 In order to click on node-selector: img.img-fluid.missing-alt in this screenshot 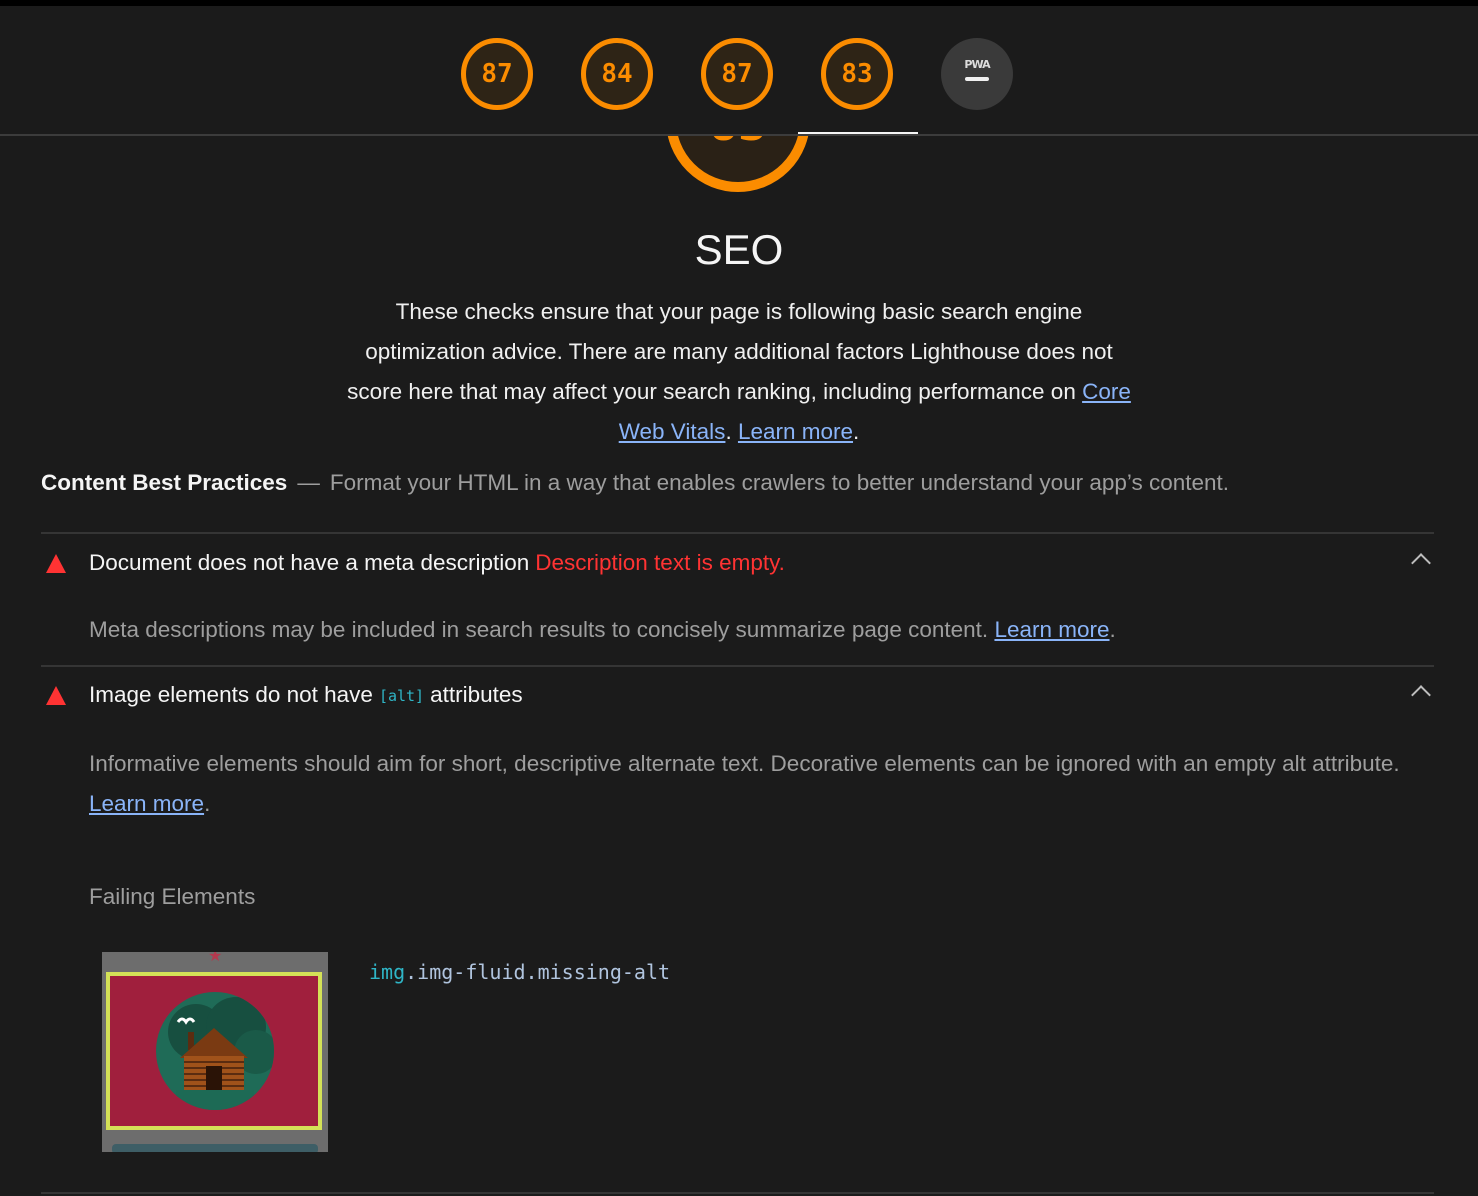, I will do `click(519, 972)`.